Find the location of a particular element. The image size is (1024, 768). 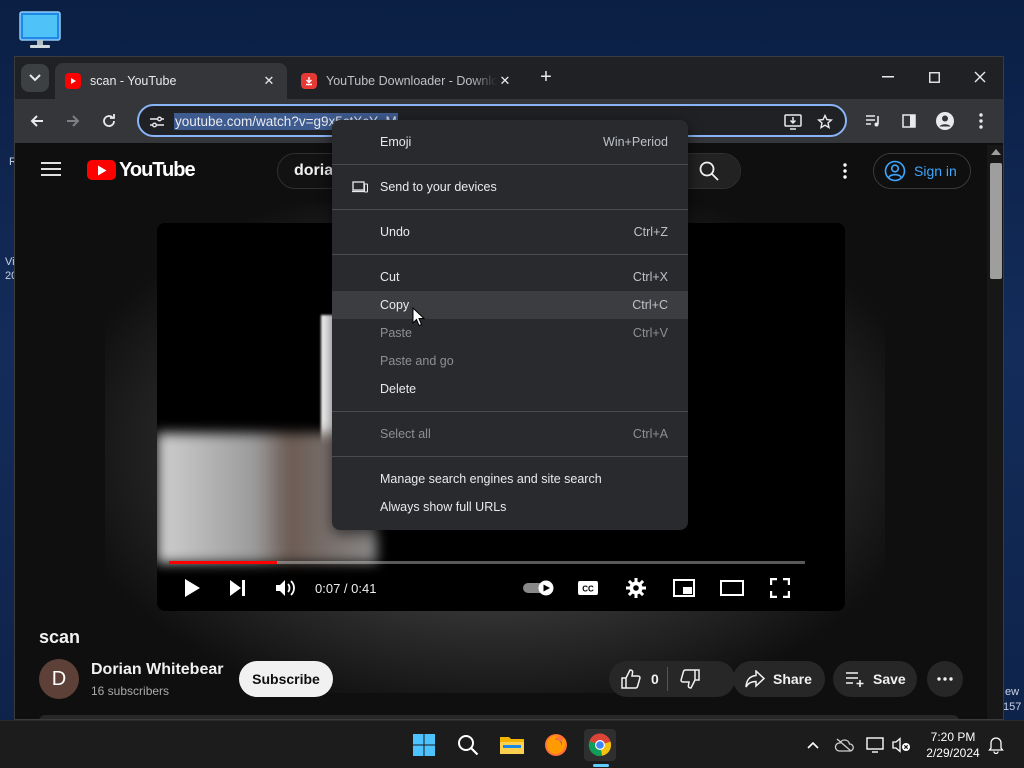

share-button: Share is located at coordinates (779, 679).